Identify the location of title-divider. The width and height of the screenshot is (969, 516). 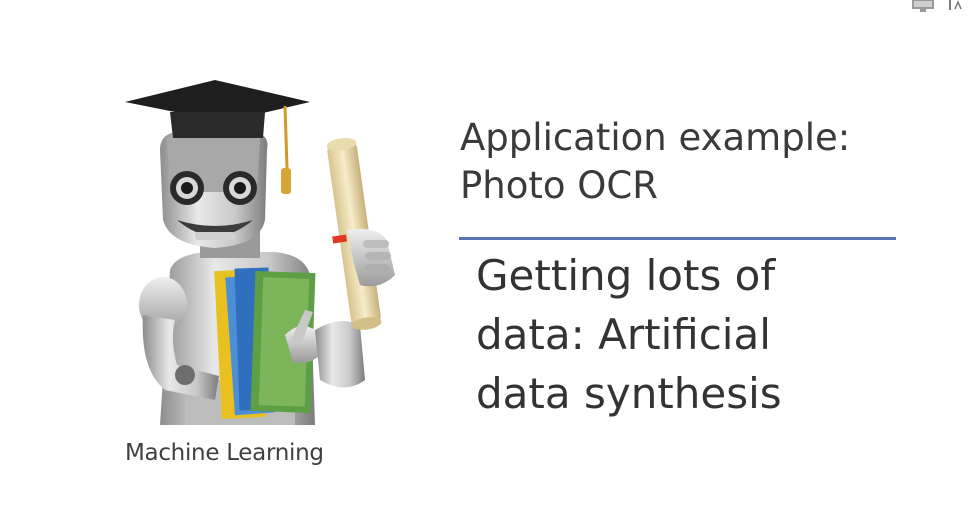
(677, 238).